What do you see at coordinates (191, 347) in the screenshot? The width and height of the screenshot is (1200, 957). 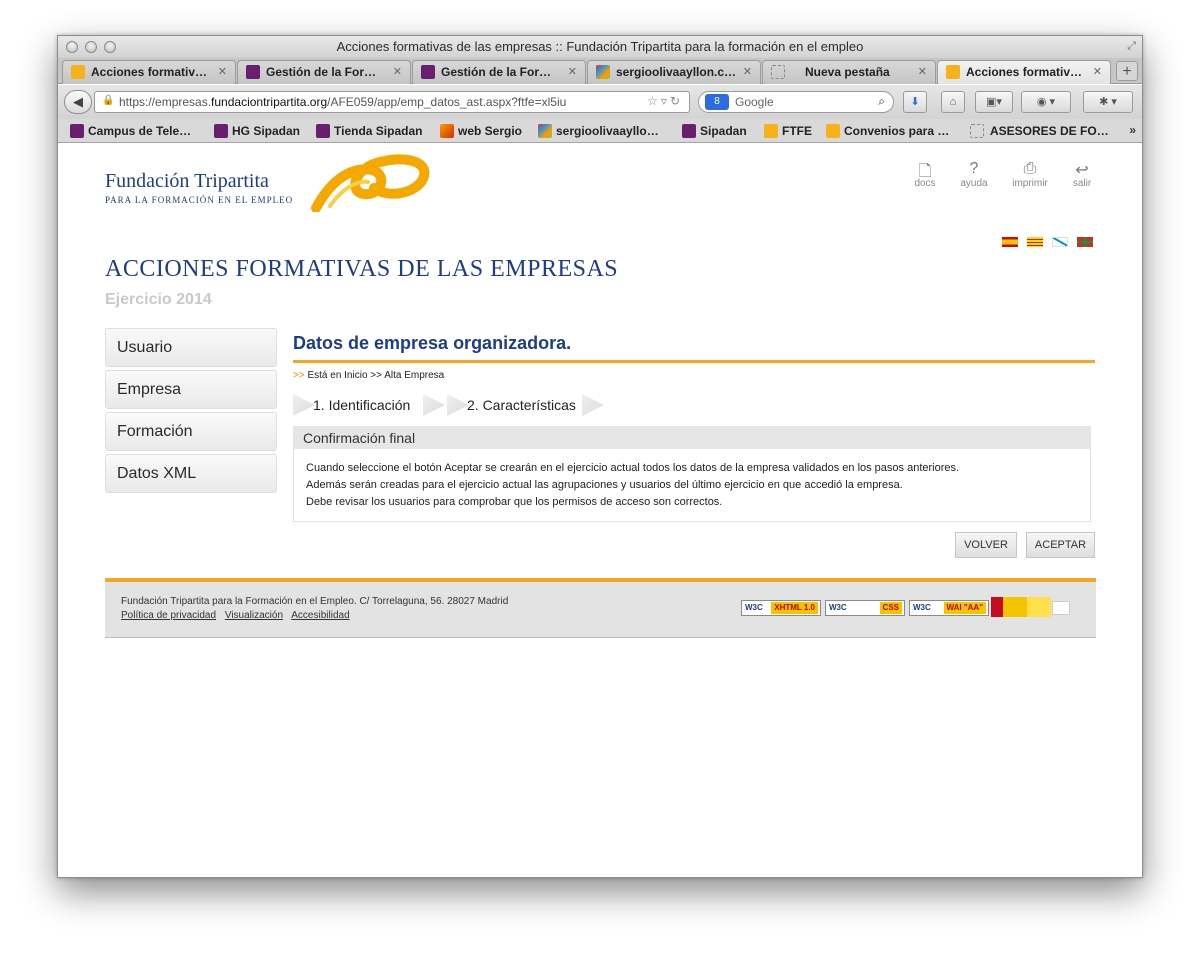 I see `sidebar-item-usuario: Usuario` at bounding box center [191, 347].